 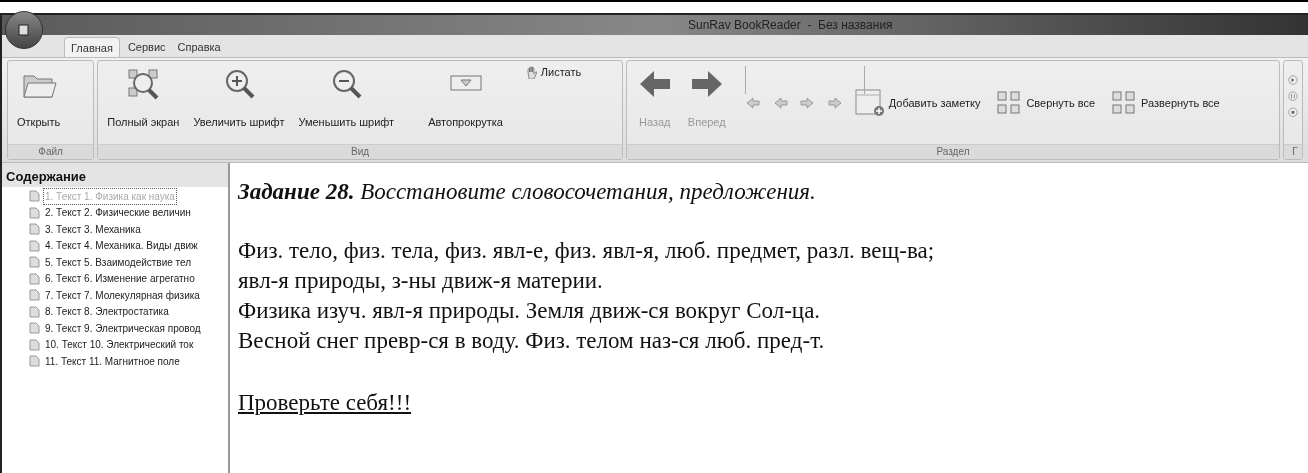 What do you see at coordinates (1124, 103) in the screenshot?
I see `expand-all-icon` at bounding box center [1124, 103].